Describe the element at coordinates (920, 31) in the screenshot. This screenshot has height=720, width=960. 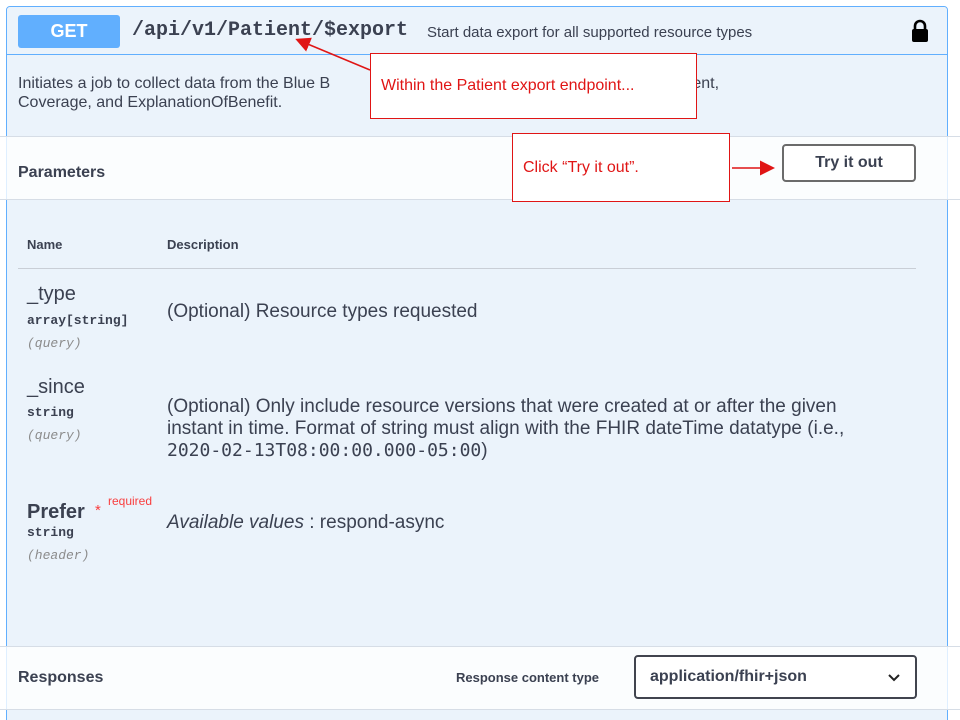
I see `lock-icon` at that location.